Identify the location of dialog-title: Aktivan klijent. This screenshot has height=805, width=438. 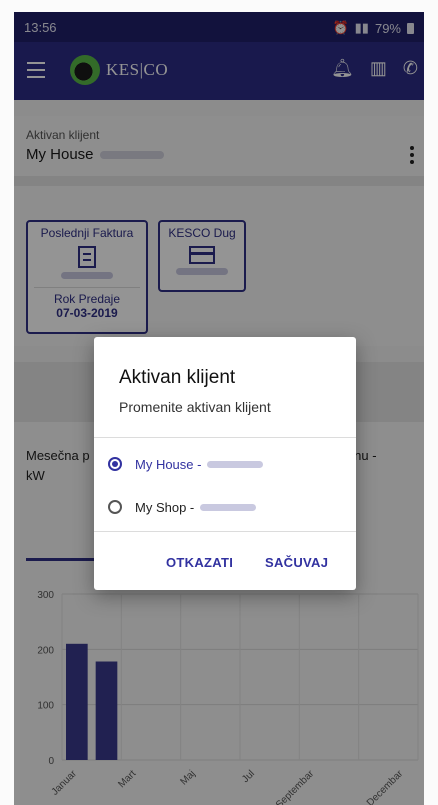
(177, 377).